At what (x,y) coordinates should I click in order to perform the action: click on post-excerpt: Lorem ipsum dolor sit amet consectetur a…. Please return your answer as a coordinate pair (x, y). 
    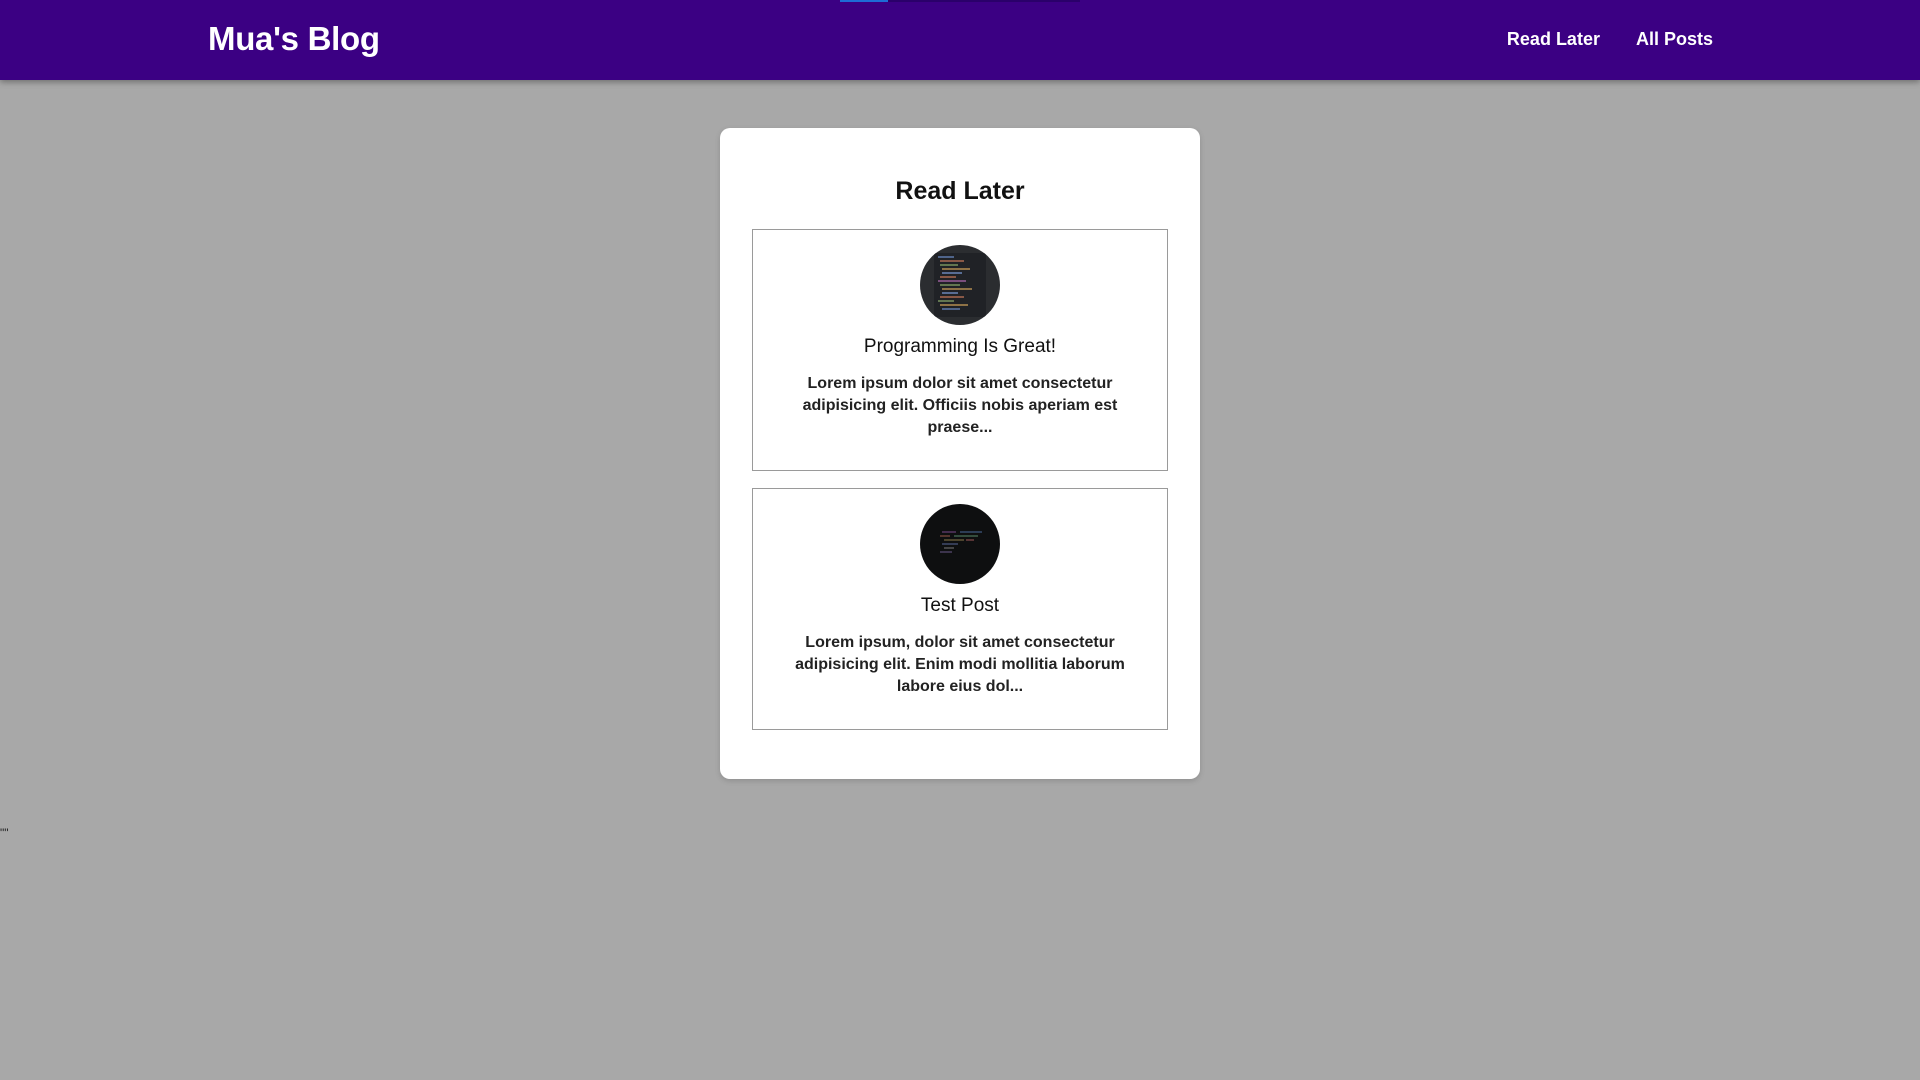
    Looking at the image, I should click on (960, 405).